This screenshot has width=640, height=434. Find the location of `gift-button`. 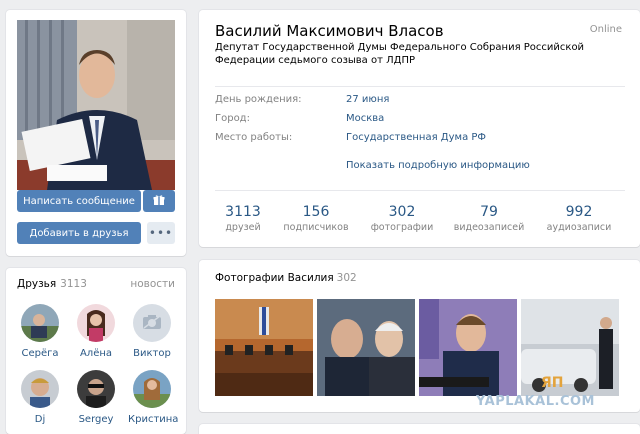

gift-button is located at coordinates (159, 201).